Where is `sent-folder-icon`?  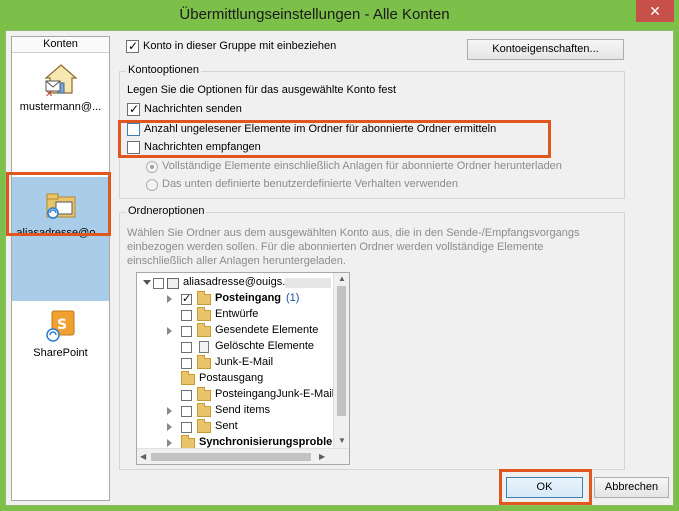 sent-folder-icon is located at coordinates (204, 330).